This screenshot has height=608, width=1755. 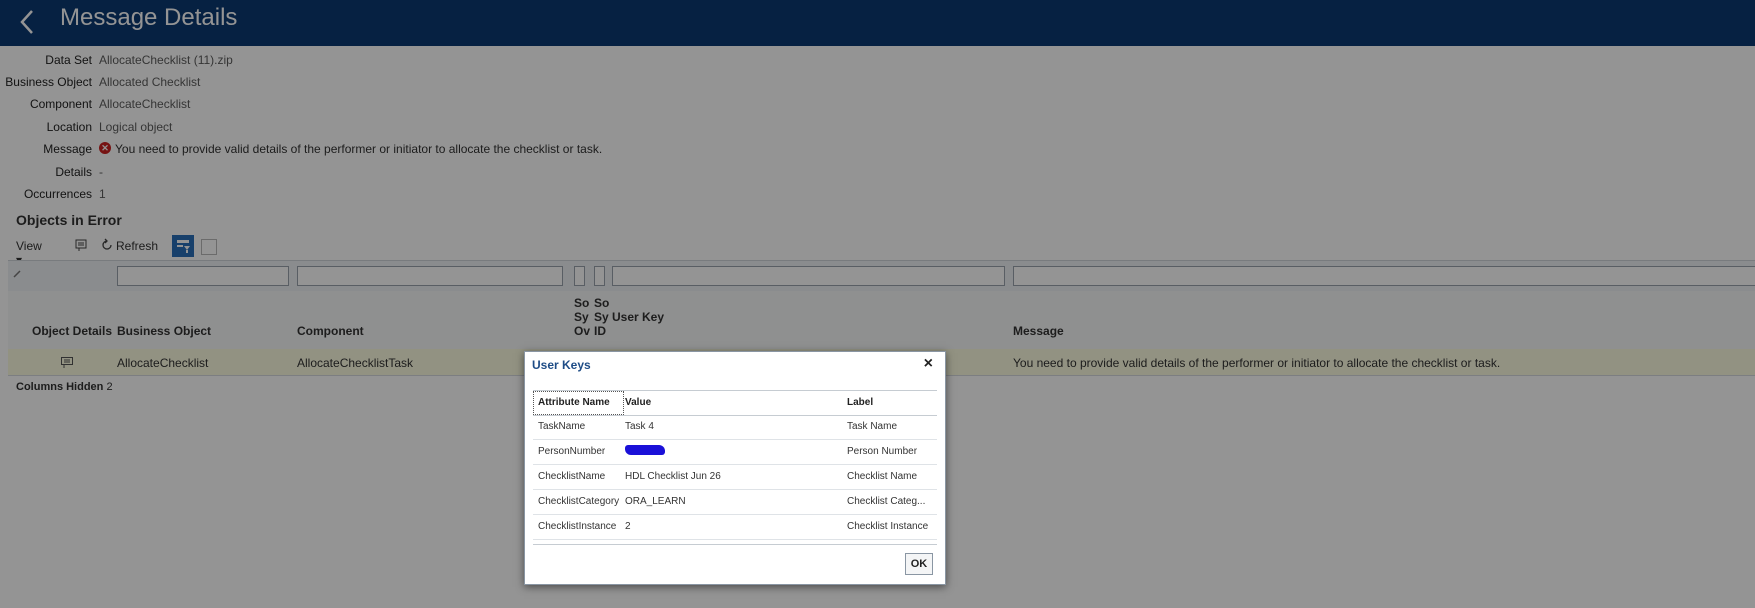 What do you see at coordinates (577, 526) in the screenshot?
I see `cell-attribute: ChecklistInstance` at bounding box center [577, 526].